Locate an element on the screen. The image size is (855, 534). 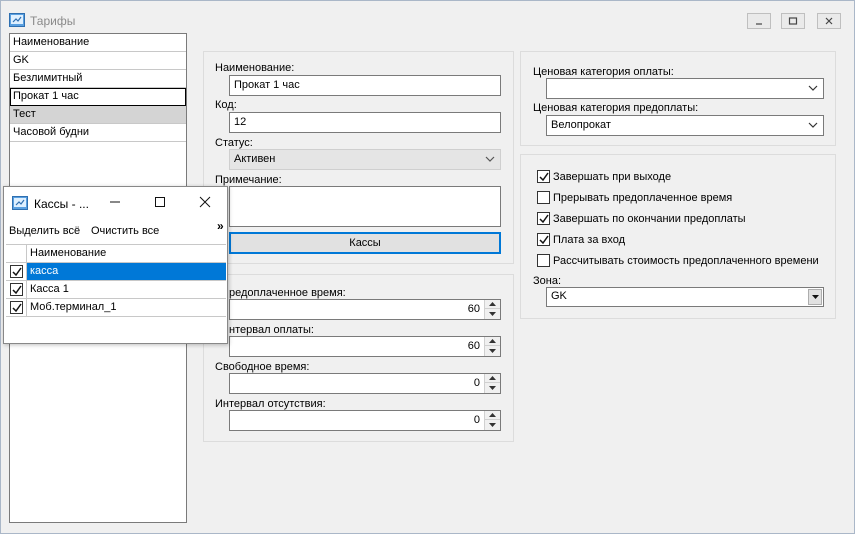
zone-value: GK is located at coordinates (559, 296).